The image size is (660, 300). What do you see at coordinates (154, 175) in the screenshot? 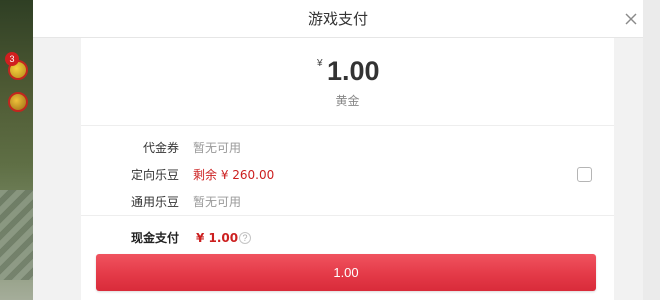
I see `payment-option-label: 定向乐豆` at bounding box center [154, 175].